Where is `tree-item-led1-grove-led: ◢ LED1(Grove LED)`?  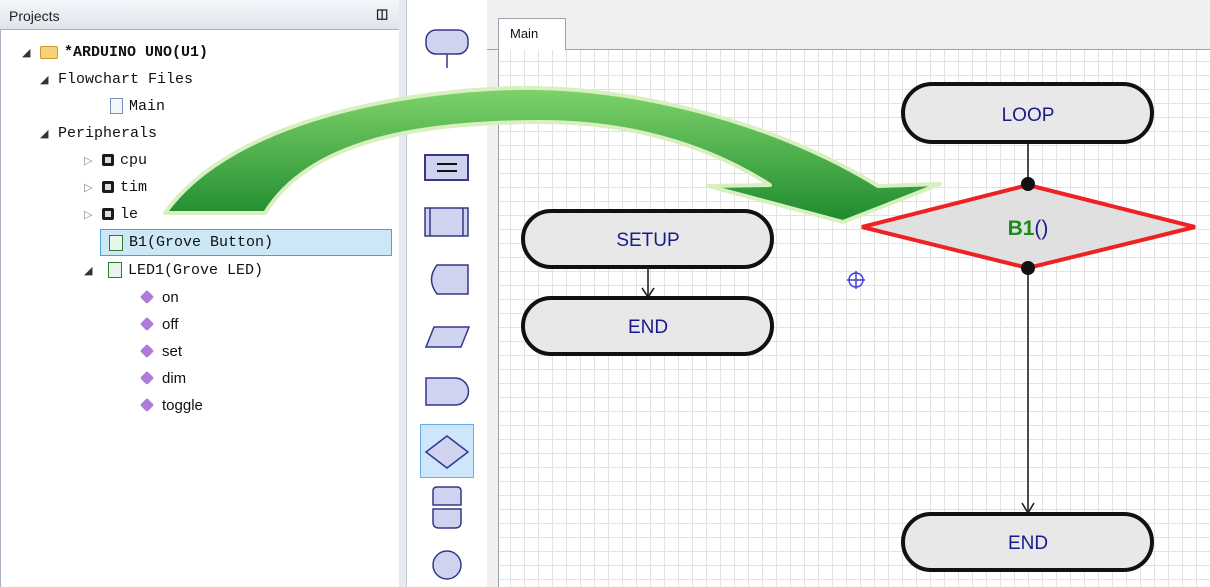 tree-item-led1-grove-led: ◢ LED1(Grove LED) is located at coordinates (173, 270).